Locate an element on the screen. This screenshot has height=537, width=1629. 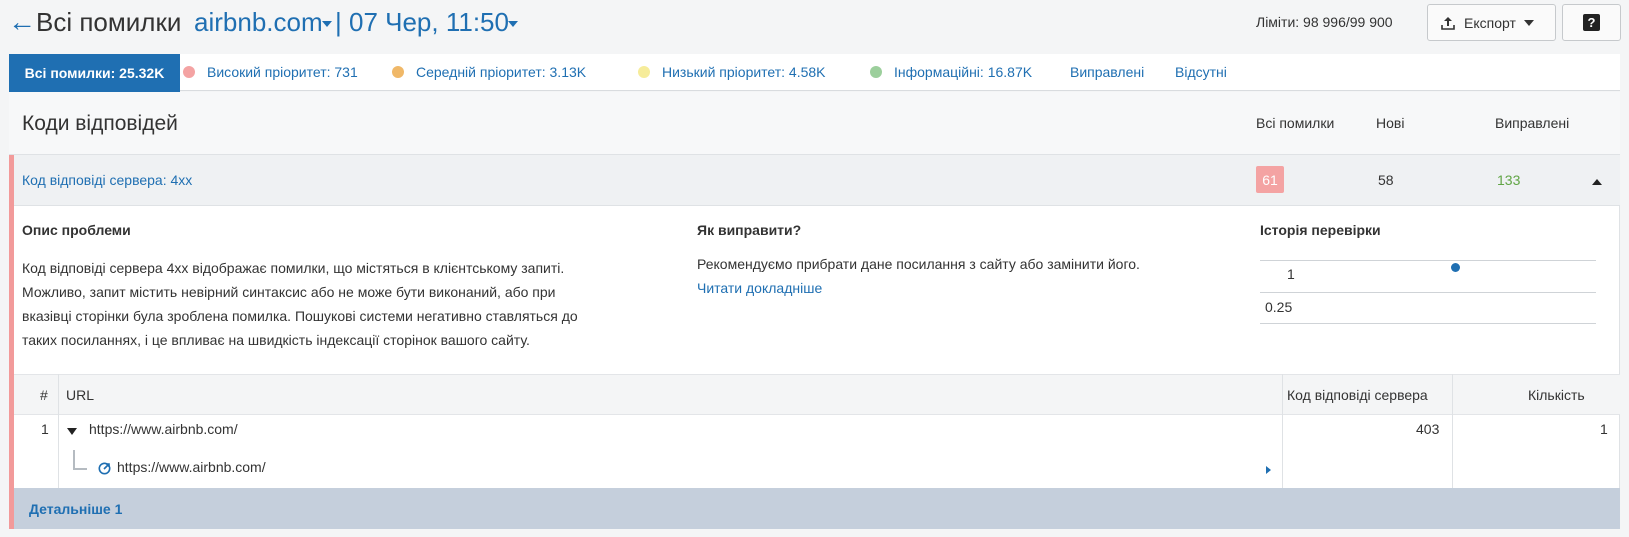
export-button: Експорт is located at coordinates (1491, 22).